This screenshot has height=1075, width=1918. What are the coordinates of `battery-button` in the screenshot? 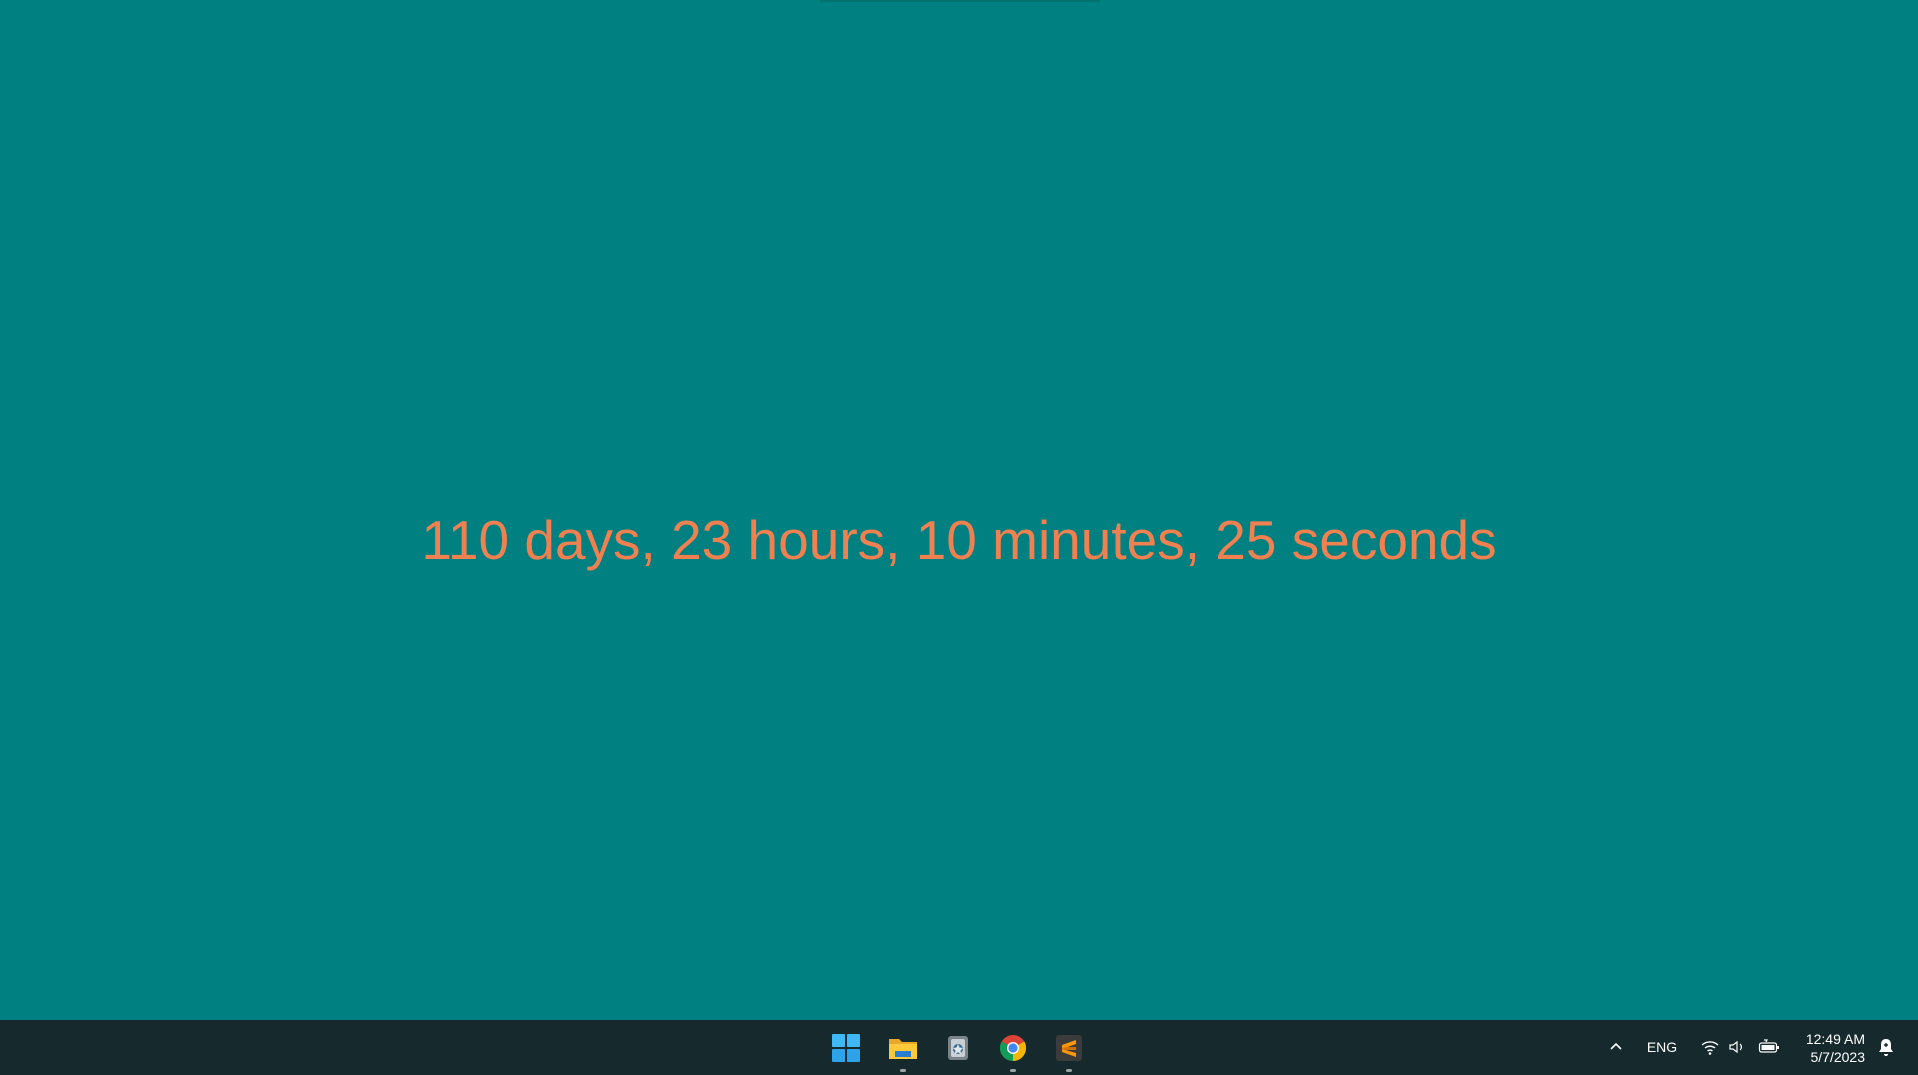 It's located at (1769, 1047).